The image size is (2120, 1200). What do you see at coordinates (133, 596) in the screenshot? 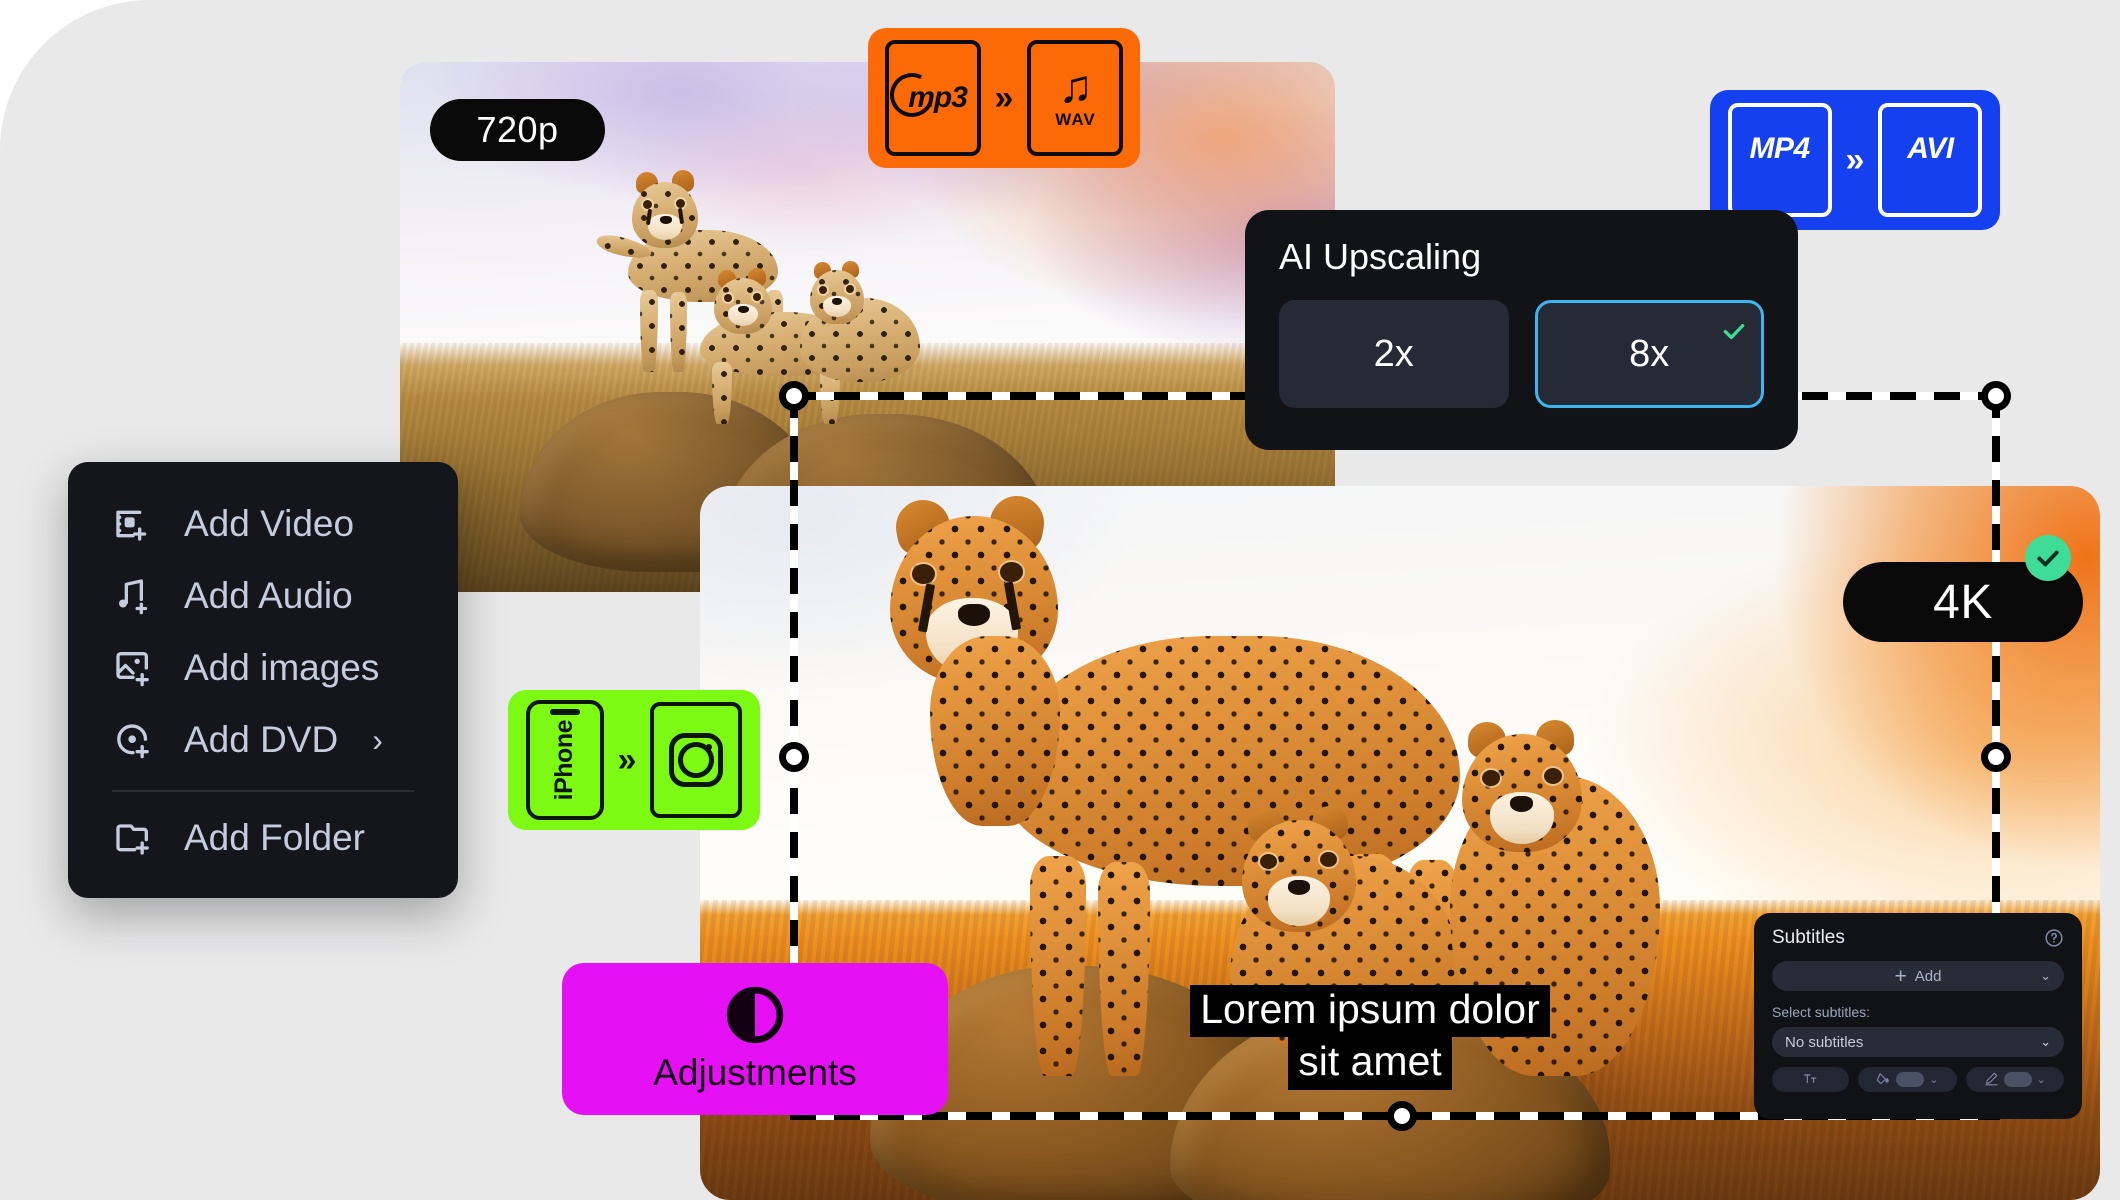
I see `add-audio-icon` at bounding box center [133, 596].